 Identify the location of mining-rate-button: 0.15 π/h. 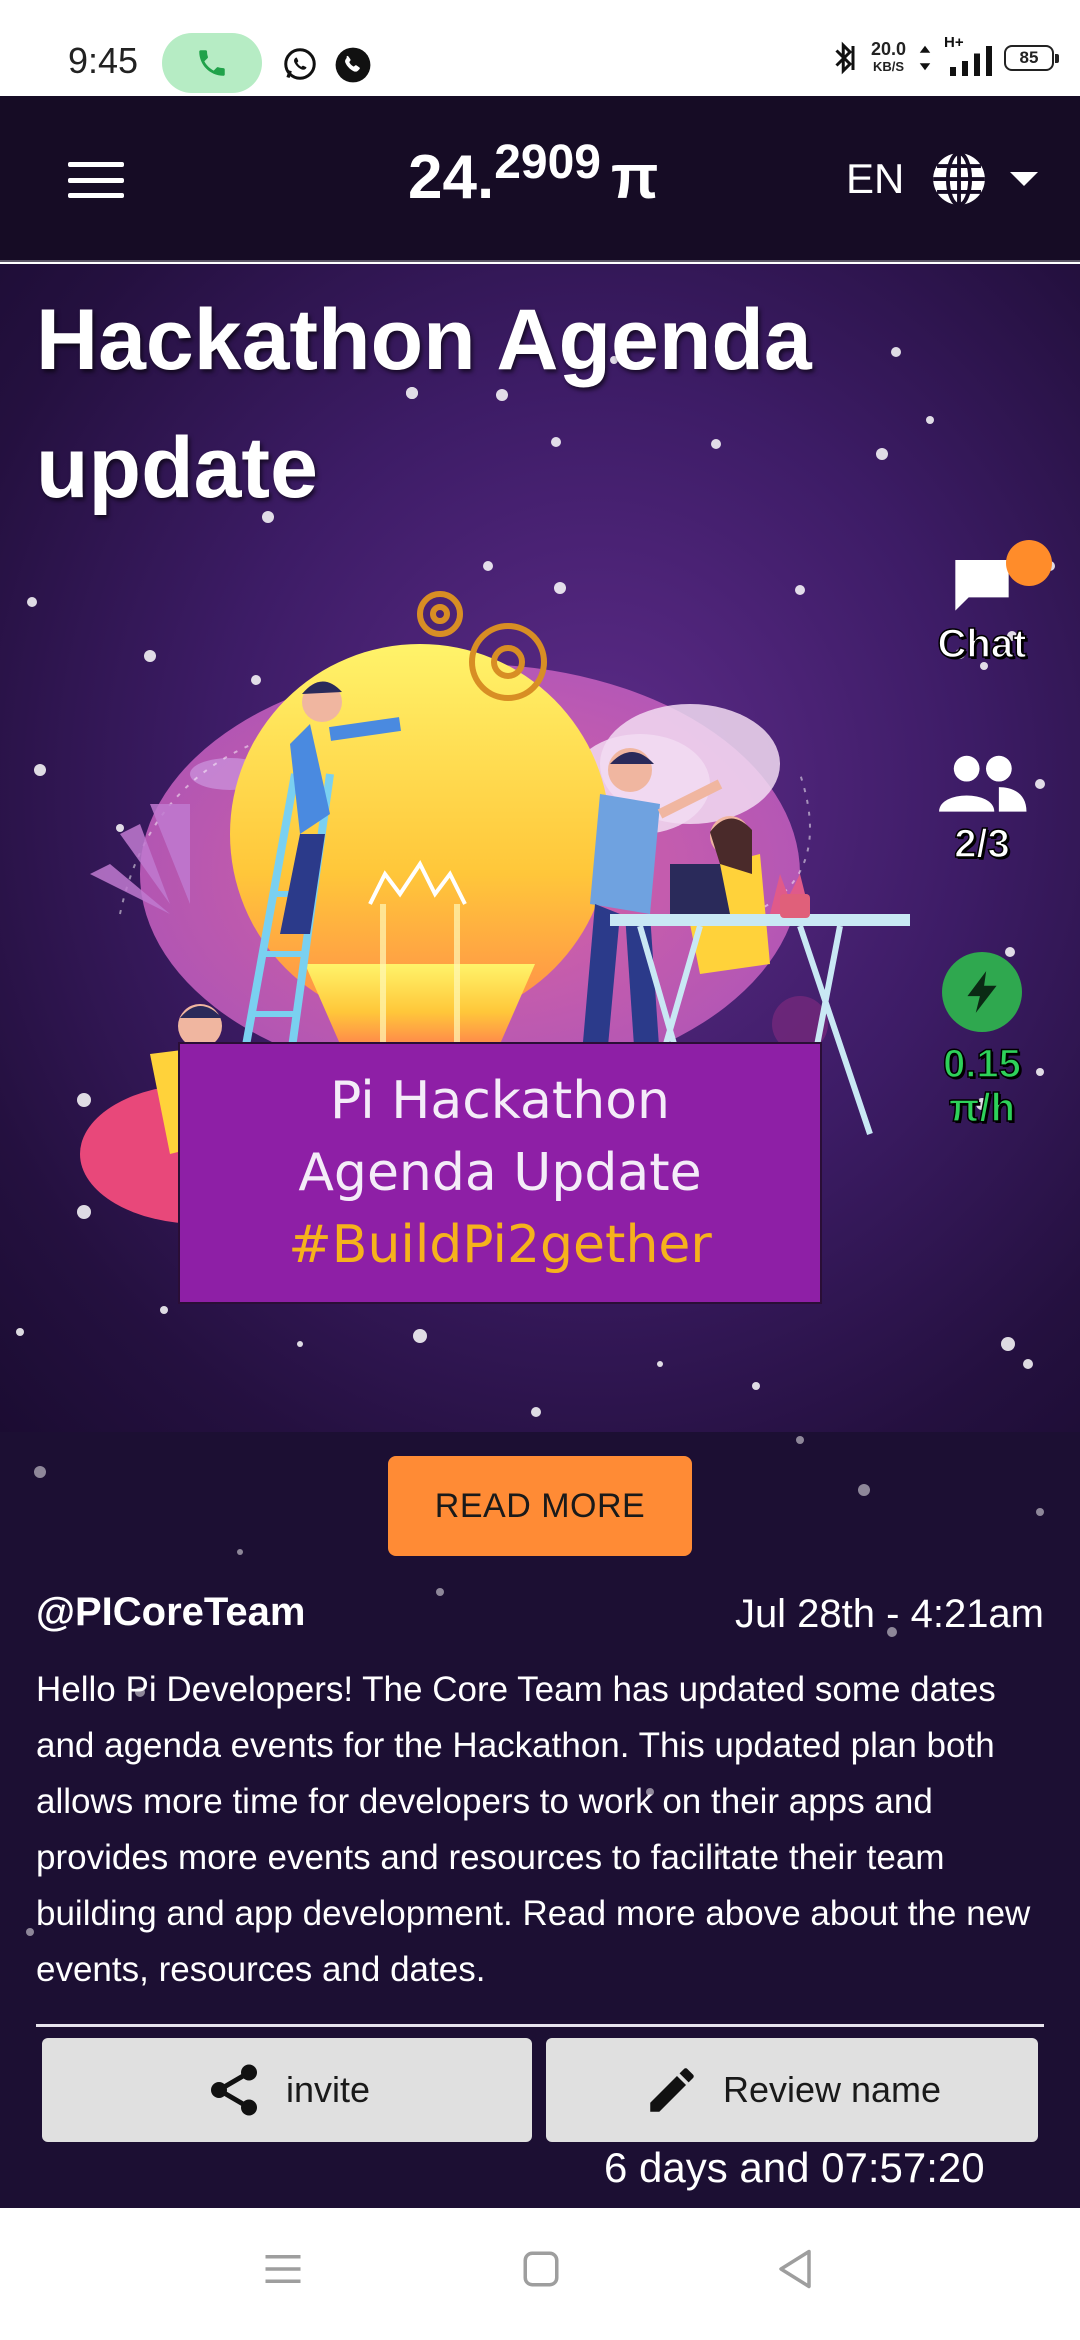
(982, 1041).